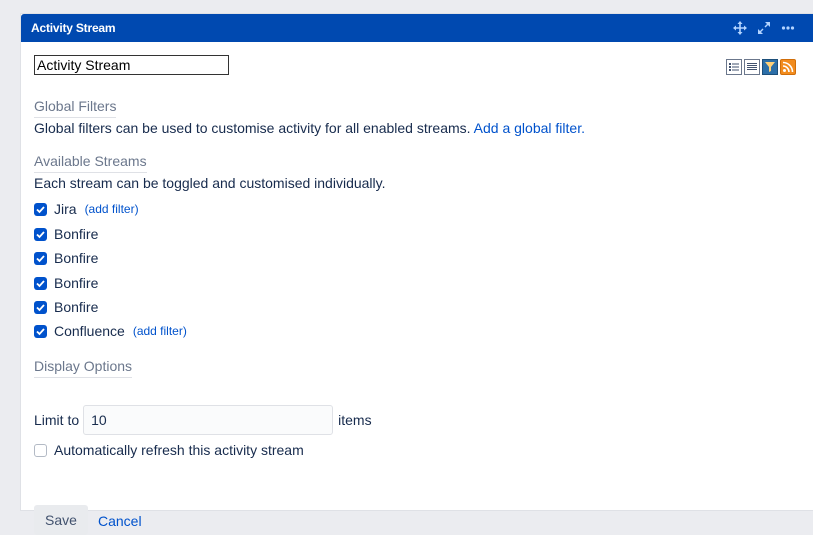  I want to click on gadget-tools, so click(764, 28).